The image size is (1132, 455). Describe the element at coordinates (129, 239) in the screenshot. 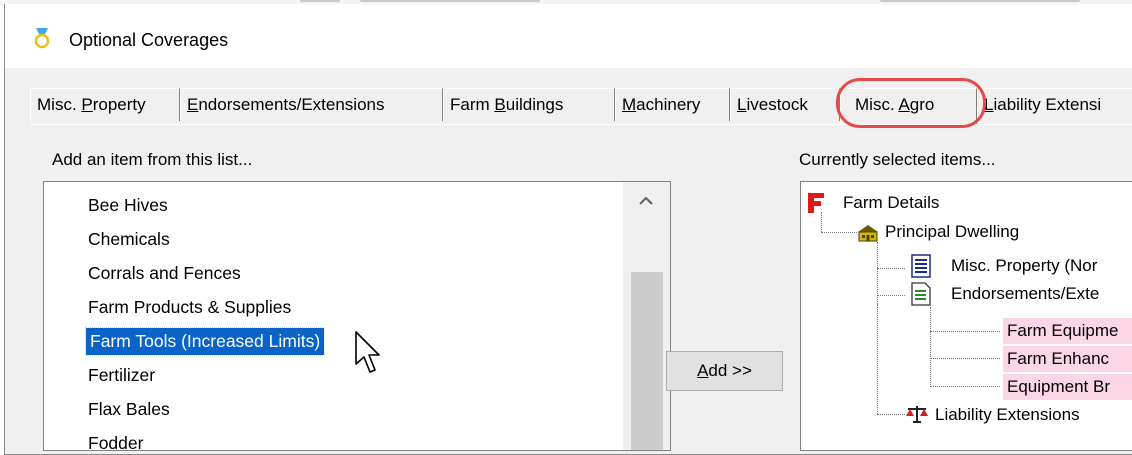

I see `list-item: Chemicals` at that location.